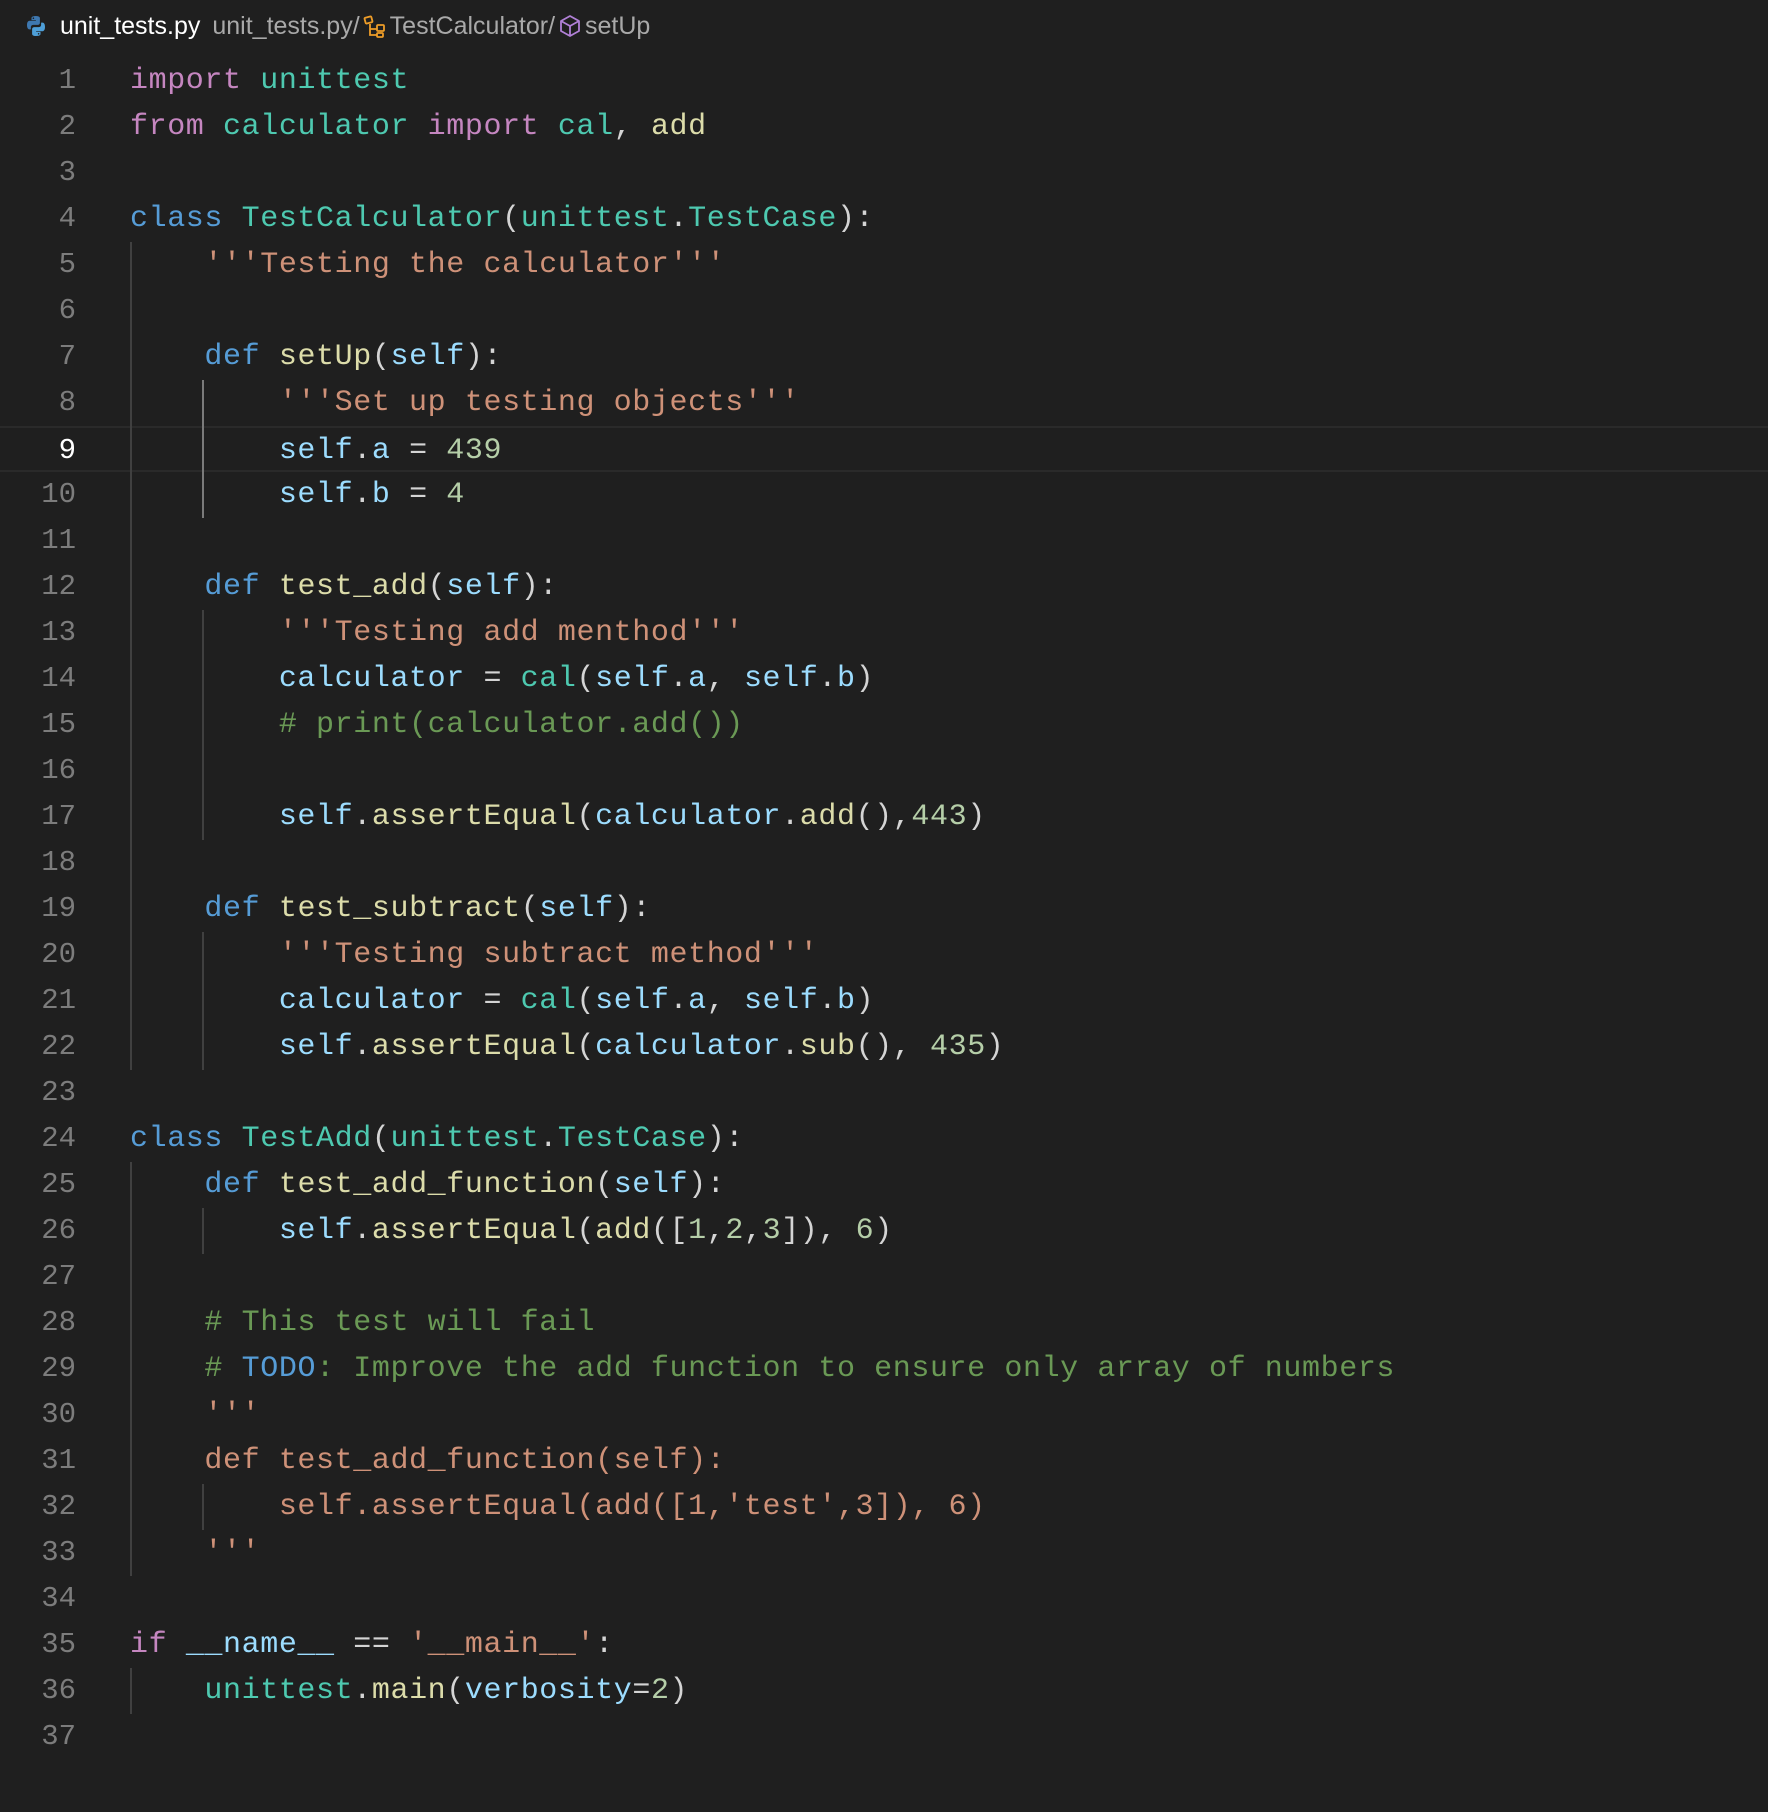 Image resolution: width=1768 pixels, height=1812 pixels. Describe the element at coordinates (58, 1000) in the screenshot. I see `line-number: 21` at that location.